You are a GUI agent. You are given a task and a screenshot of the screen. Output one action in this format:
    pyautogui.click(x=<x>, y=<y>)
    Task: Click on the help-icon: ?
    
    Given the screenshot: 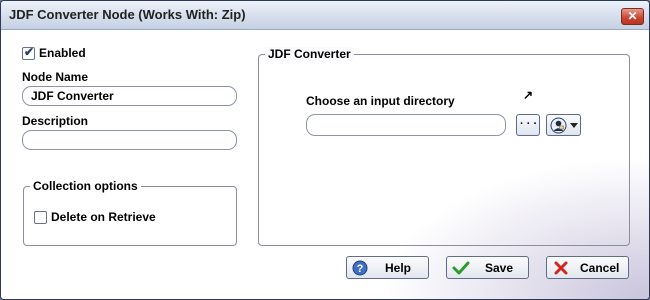 What is the action you would take?
    pyautogui.click(x=360, y=268)
    